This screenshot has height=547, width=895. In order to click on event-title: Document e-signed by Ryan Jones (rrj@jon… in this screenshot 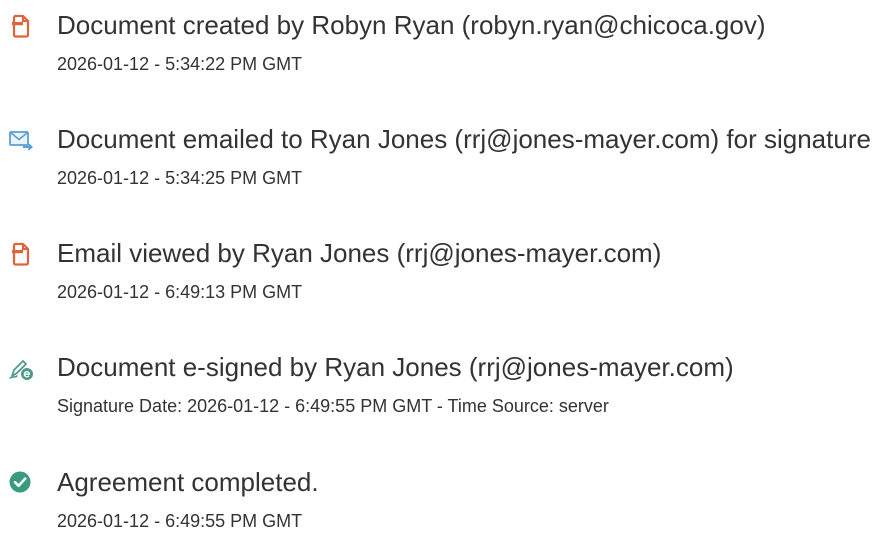, I will do `click(395, 367)`.